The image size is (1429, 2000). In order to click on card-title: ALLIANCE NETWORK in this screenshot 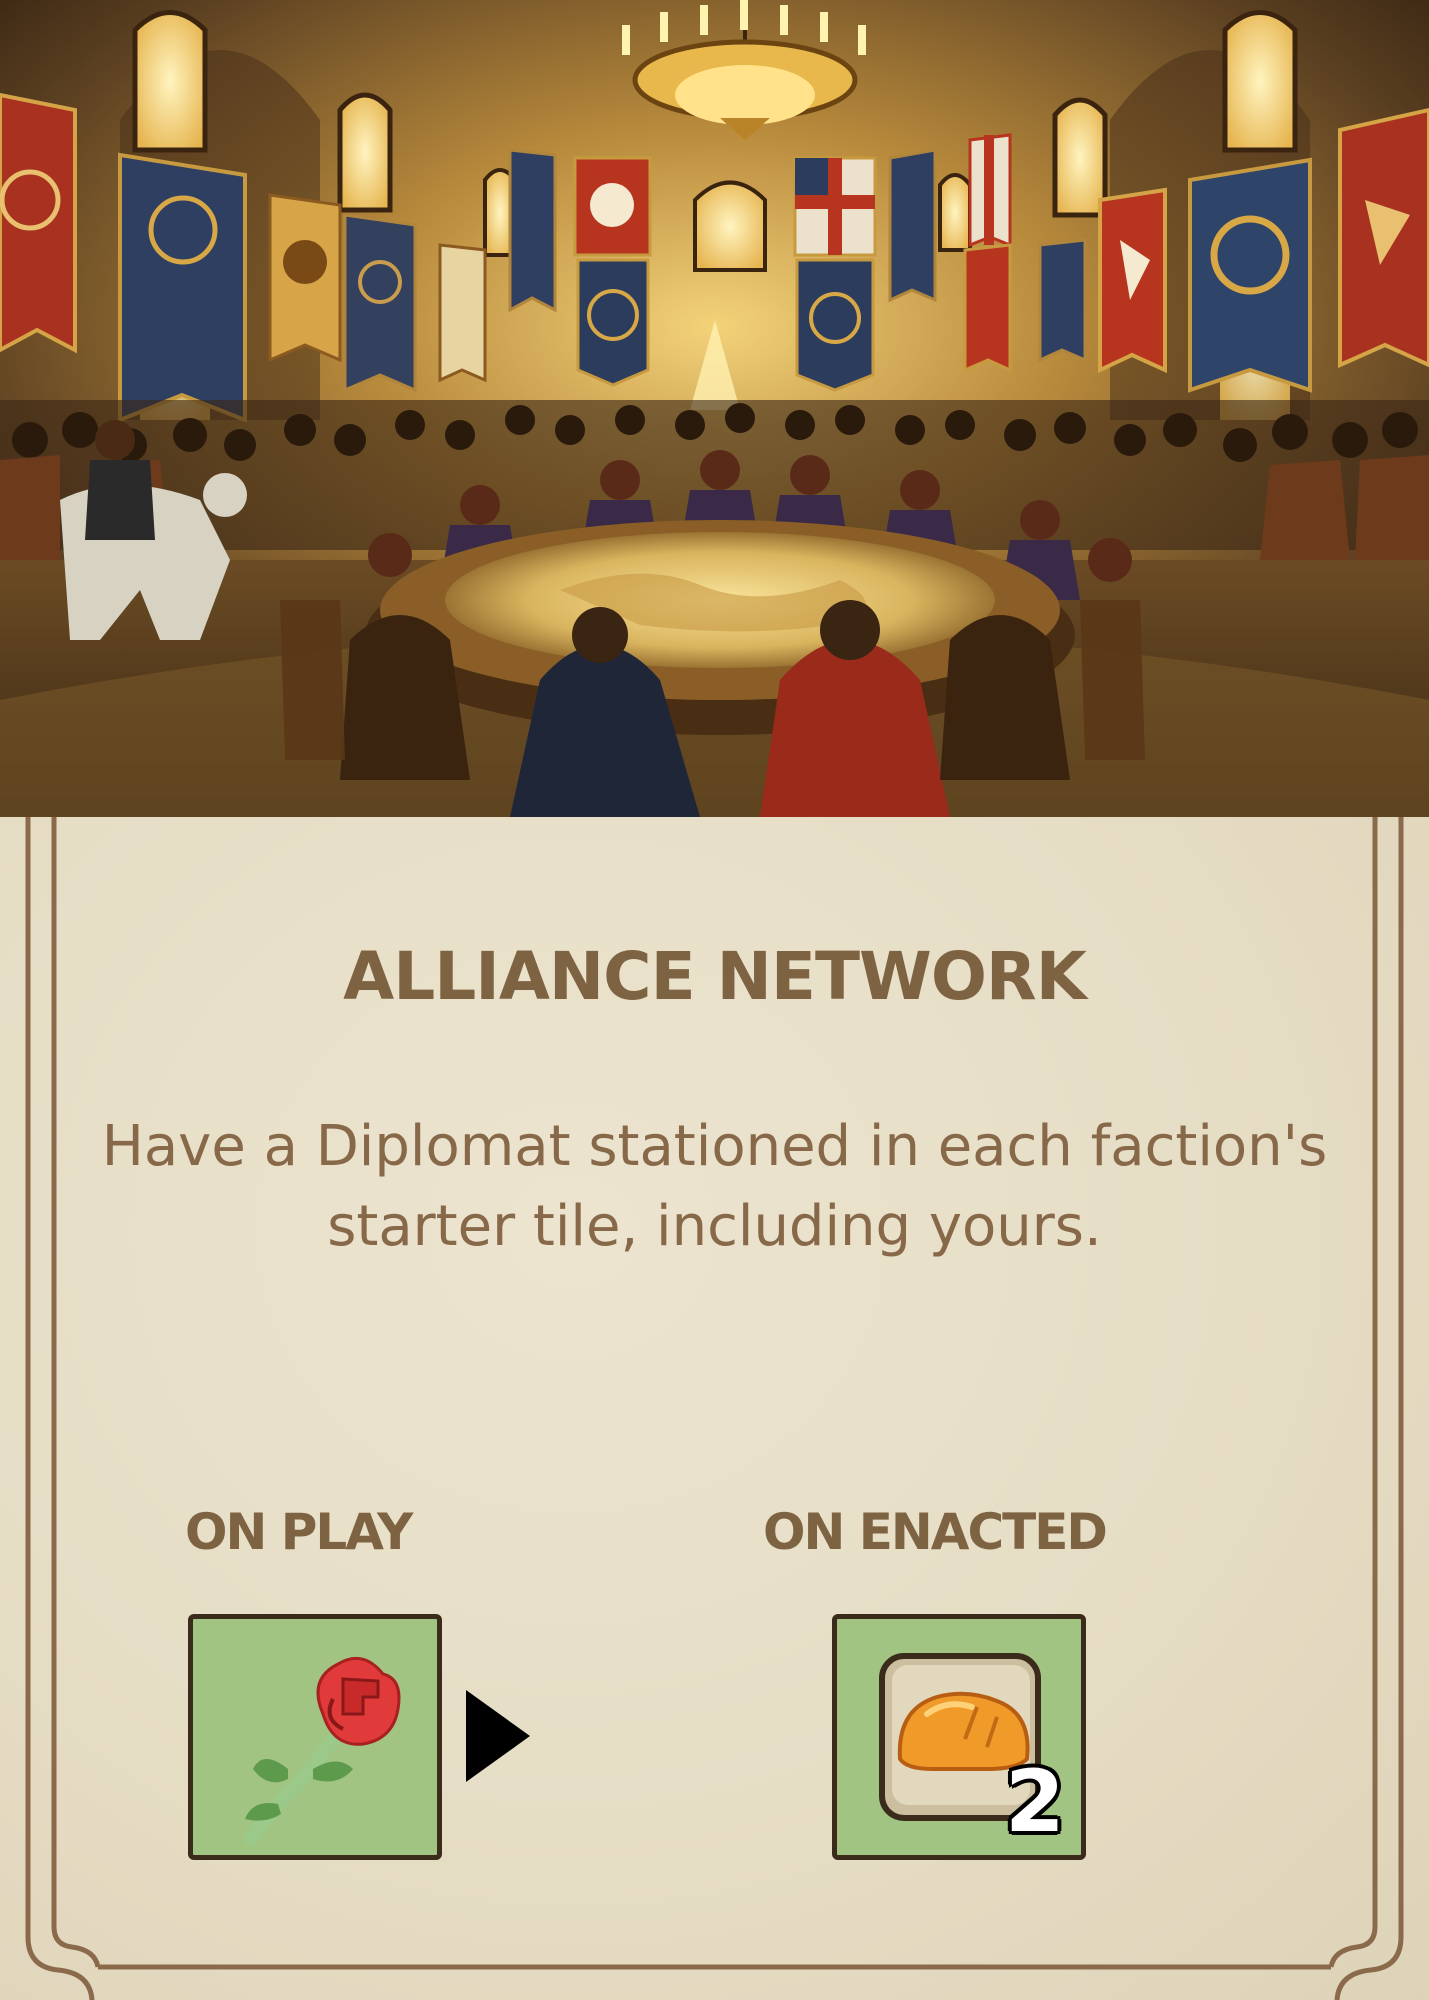, I will do `click(715, 976)`.